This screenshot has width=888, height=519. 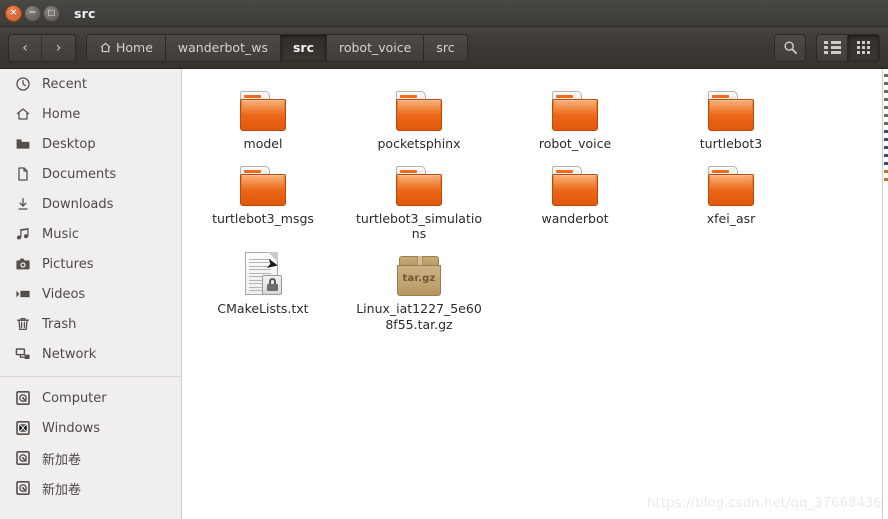 What do you see at coordinates (90, 428) in the screenshot?
I see `sidebar-item-windows: Windows` at bounding box center [90, 428].